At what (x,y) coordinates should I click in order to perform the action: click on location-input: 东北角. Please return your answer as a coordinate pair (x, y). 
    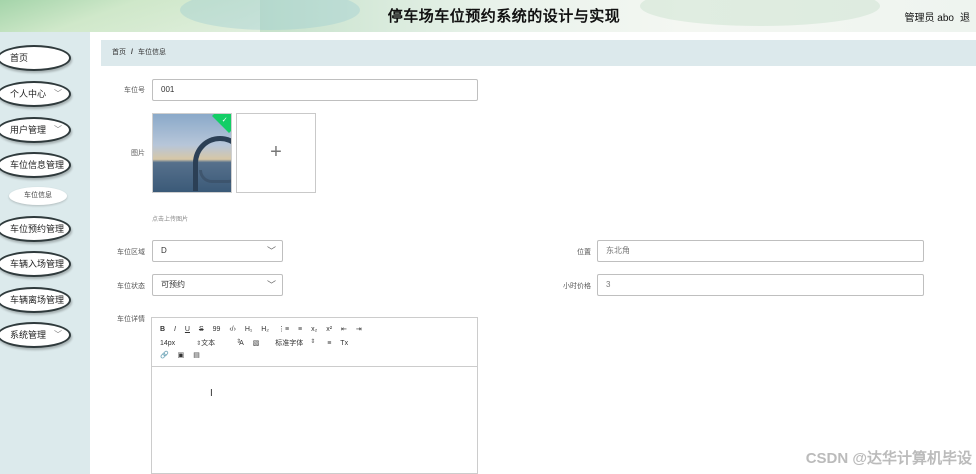
    Looking at the image, I should click on (760, 251).